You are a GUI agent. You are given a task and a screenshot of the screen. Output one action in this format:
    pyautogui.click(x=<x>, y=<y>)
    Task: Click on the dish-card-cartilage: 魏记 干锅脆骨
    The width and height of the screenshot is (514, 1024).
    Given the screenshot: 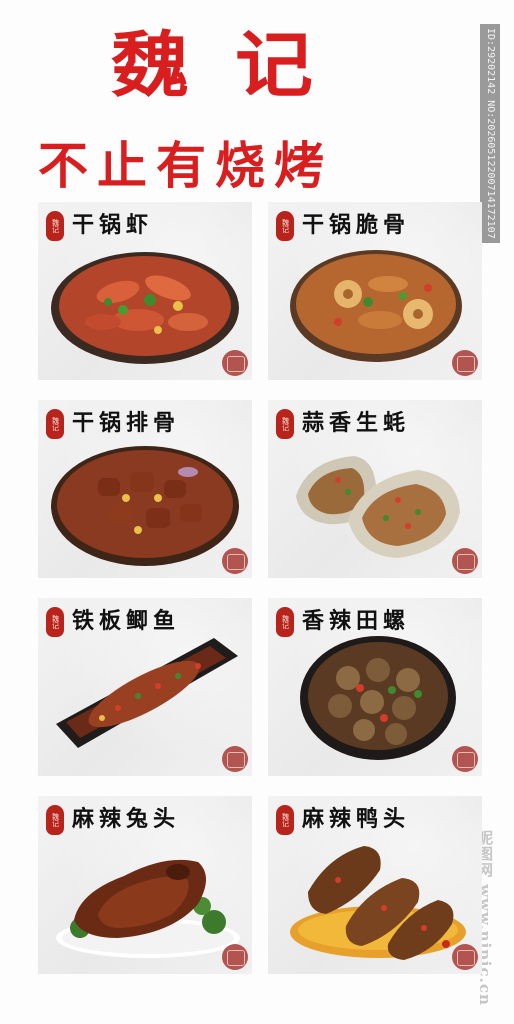 What is the action you would take?
    pyautogui.click(x=375, y=291)
    